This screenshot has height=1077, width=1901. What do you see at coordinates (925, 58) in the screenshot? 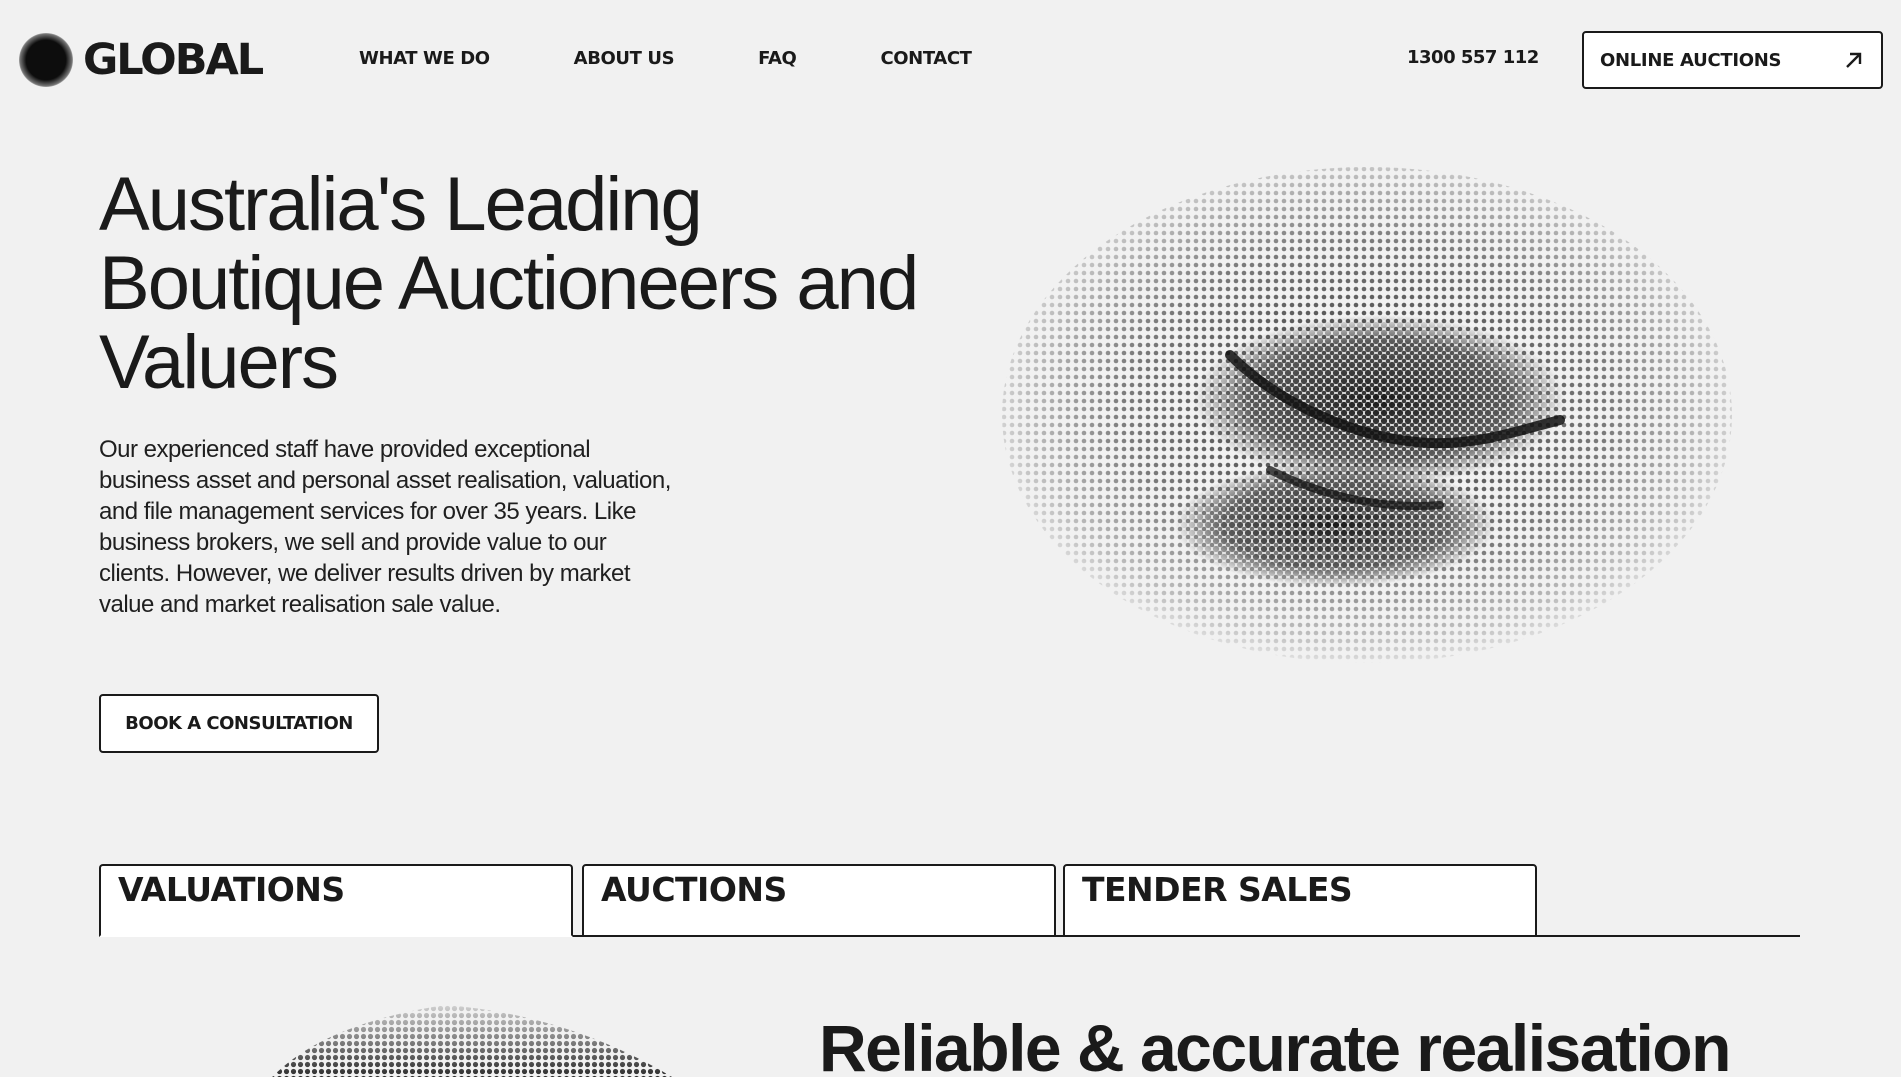
I see `nav-item-contact: CONTACT` at bounding box center [925, 58].